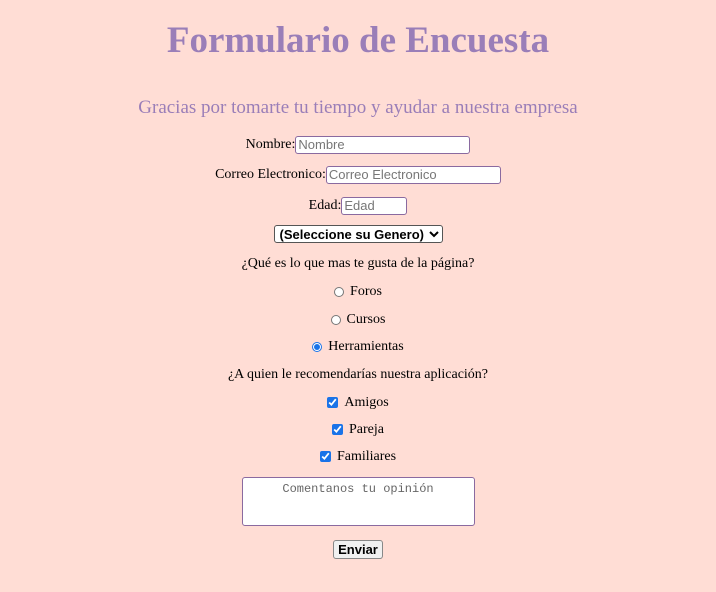 This screenshot has width=716, height=592. What do you see at coordinates (383, 144) in the screenshot?
I see `nombre-input` at bounding box center [383, 144].